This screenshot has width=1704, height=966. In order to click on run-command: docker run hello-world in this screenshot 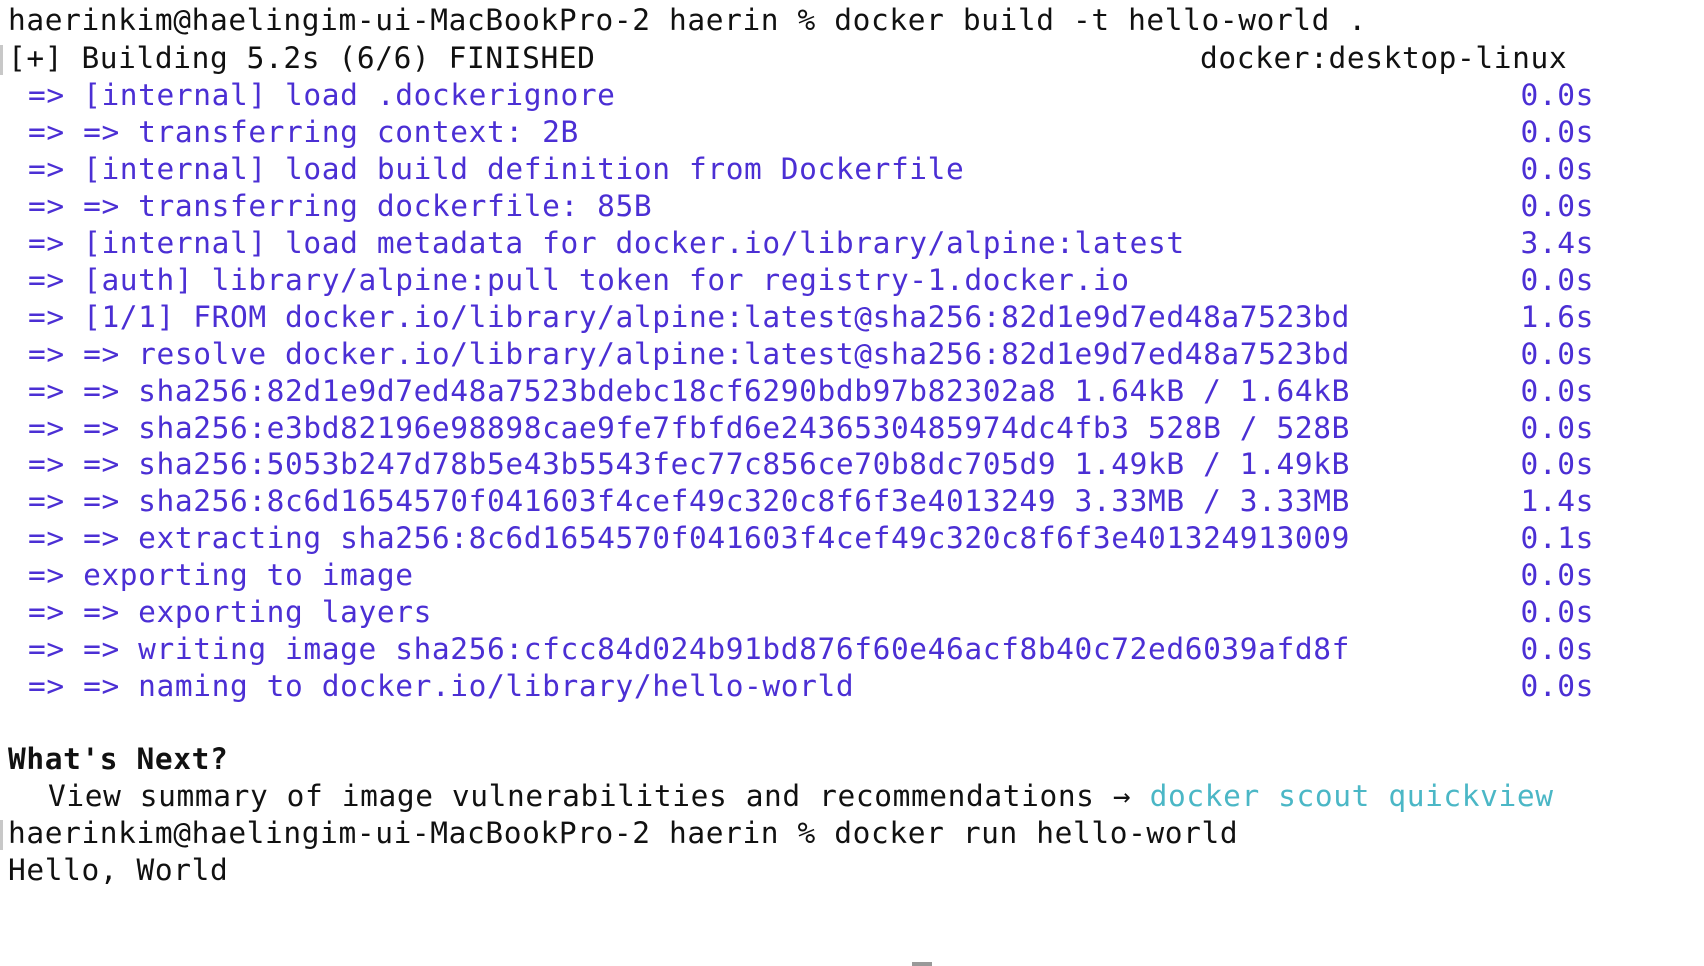, I will do `click(1036, 833)`.